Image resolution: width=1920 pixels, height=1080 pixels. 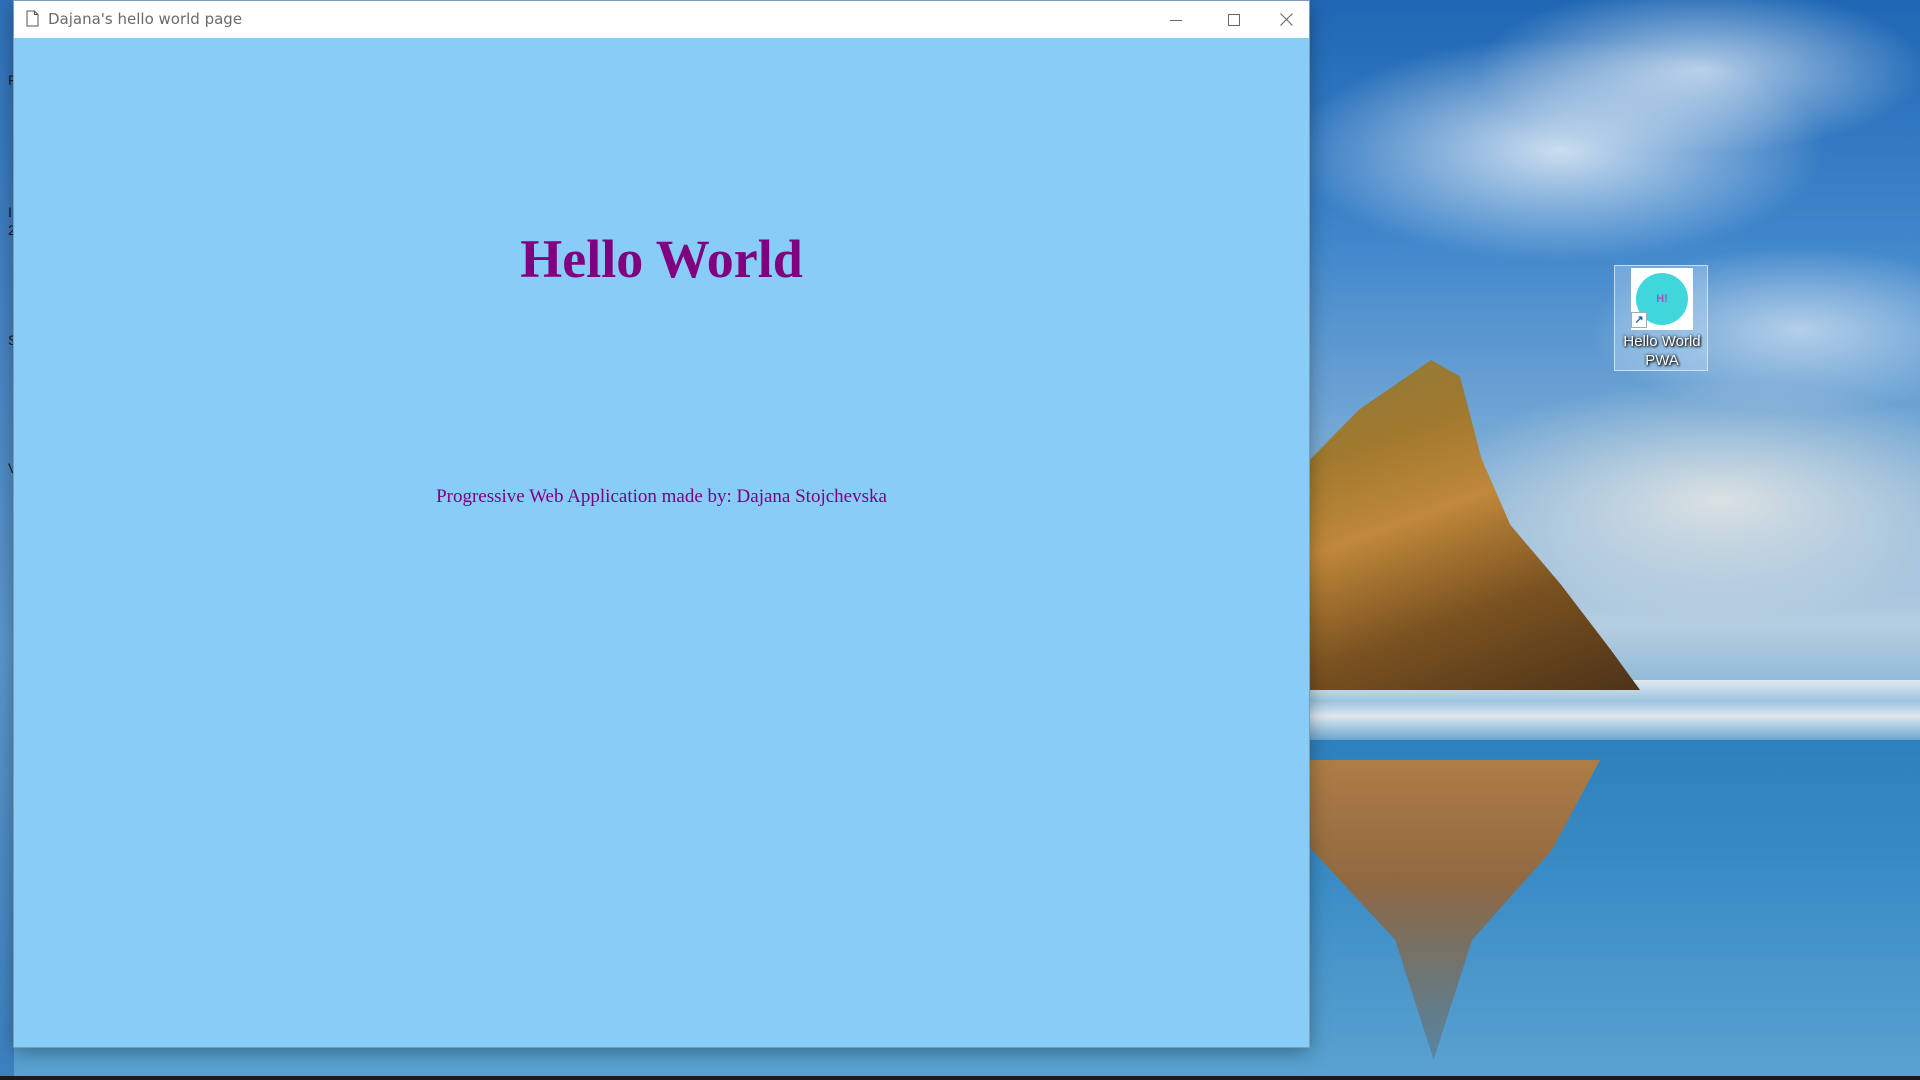 I want to click on maximize-icon, so click(x=1234, y=19).